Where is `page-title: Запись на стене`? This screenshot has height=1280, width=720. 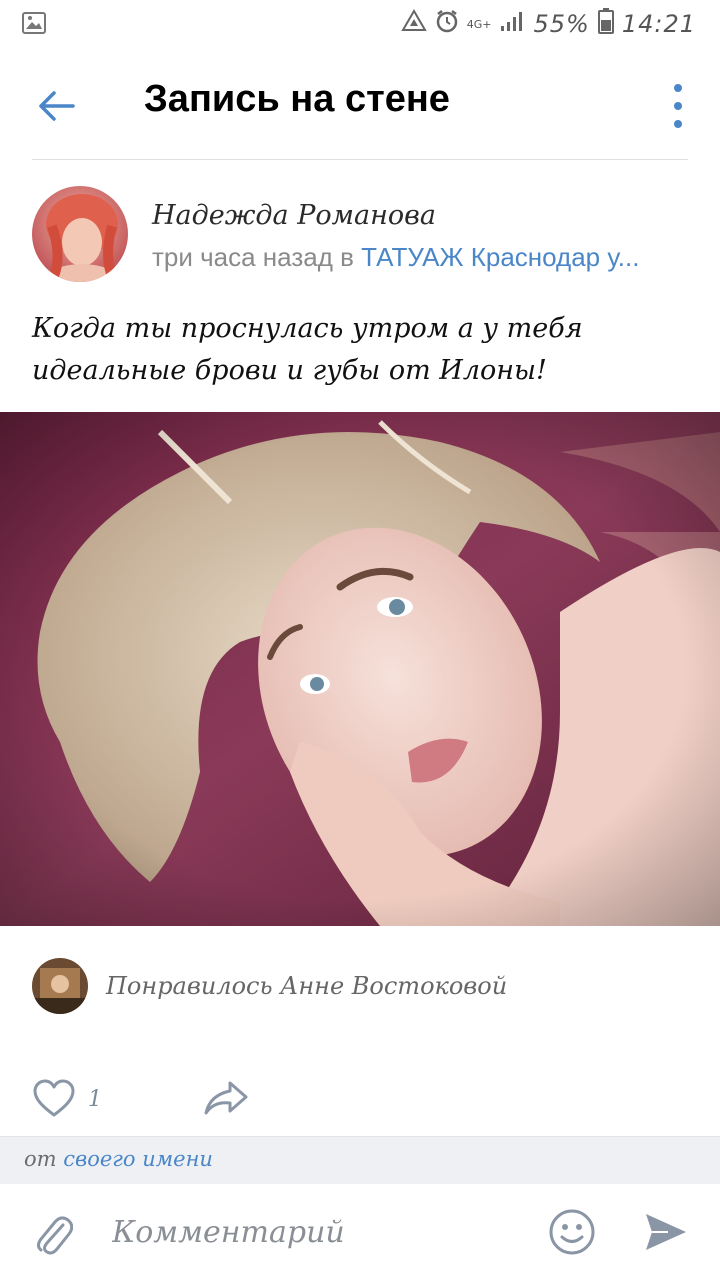
page-title: Запись на стене is located at coordinates (297, 99).